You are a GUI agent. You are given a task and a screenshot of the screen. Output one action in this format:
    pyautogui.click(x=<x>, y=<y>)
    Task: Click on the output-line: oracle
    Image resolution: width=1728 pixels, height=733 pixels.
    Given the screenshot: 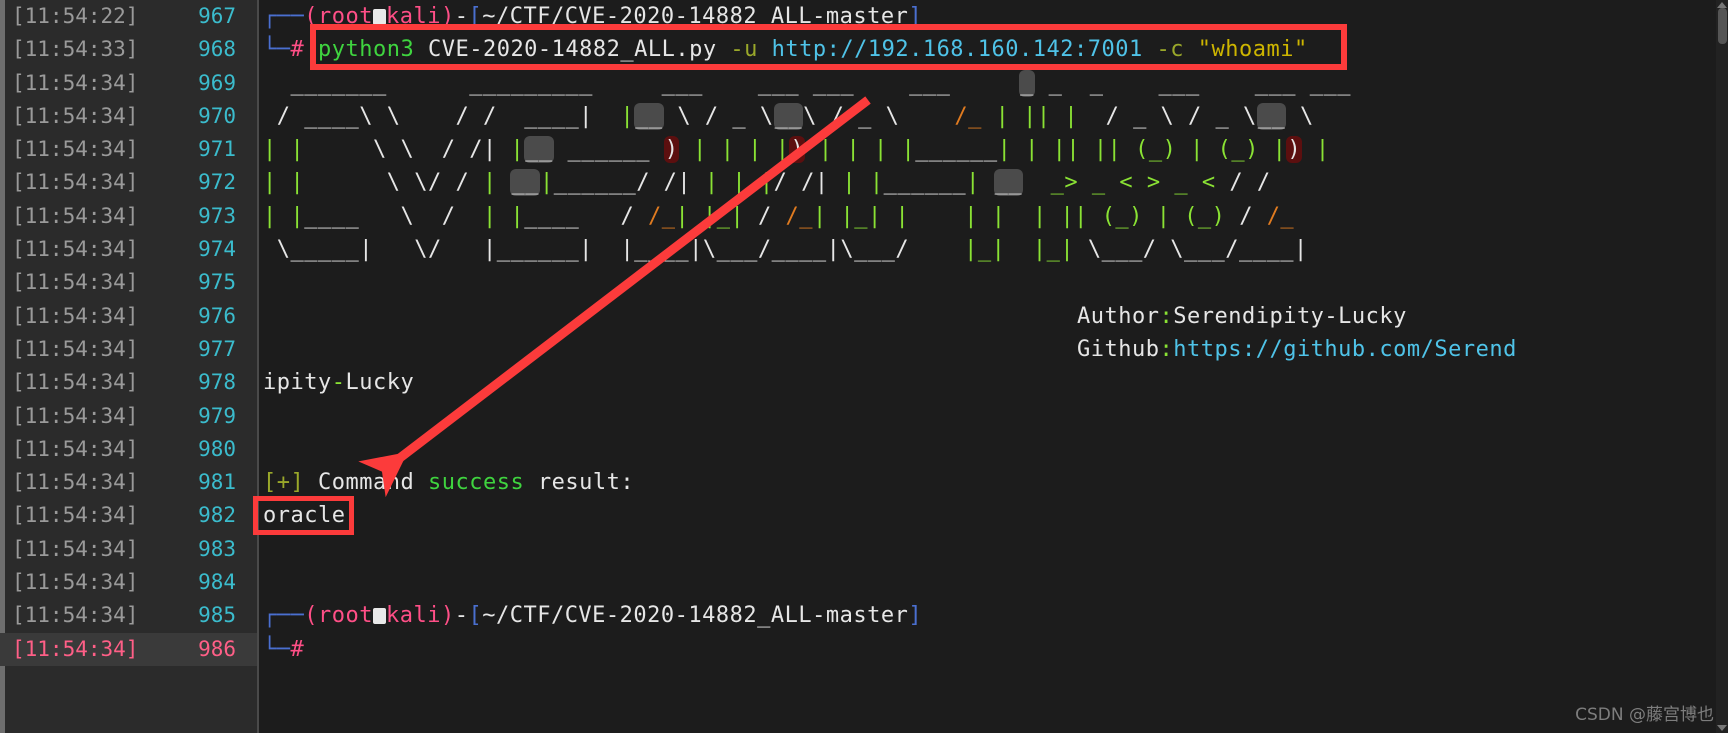 What is the action you would take?
    pyautogui.click(x=987, y=515)
    